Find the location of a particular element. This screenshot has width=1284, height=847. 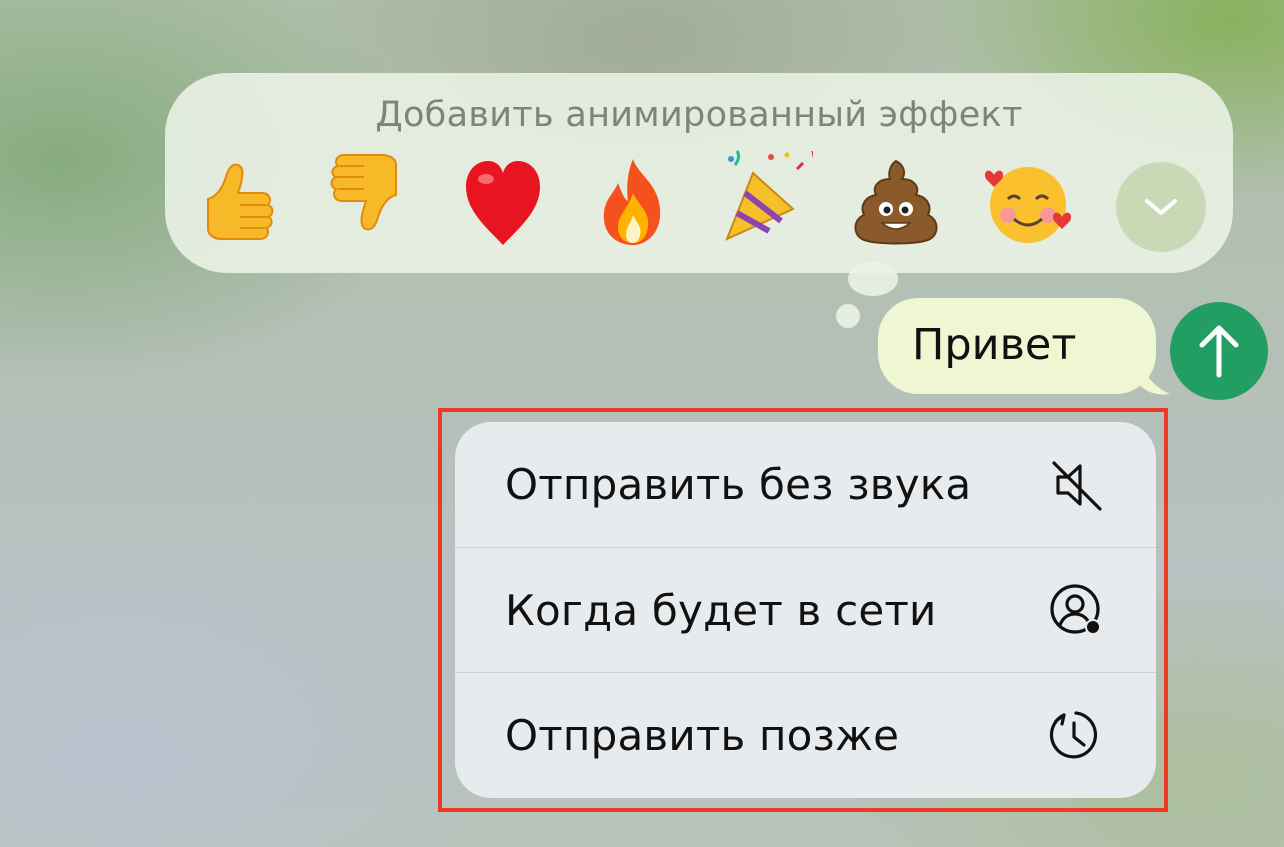

arrow-up-icon is located at coordinates (1219, 351).